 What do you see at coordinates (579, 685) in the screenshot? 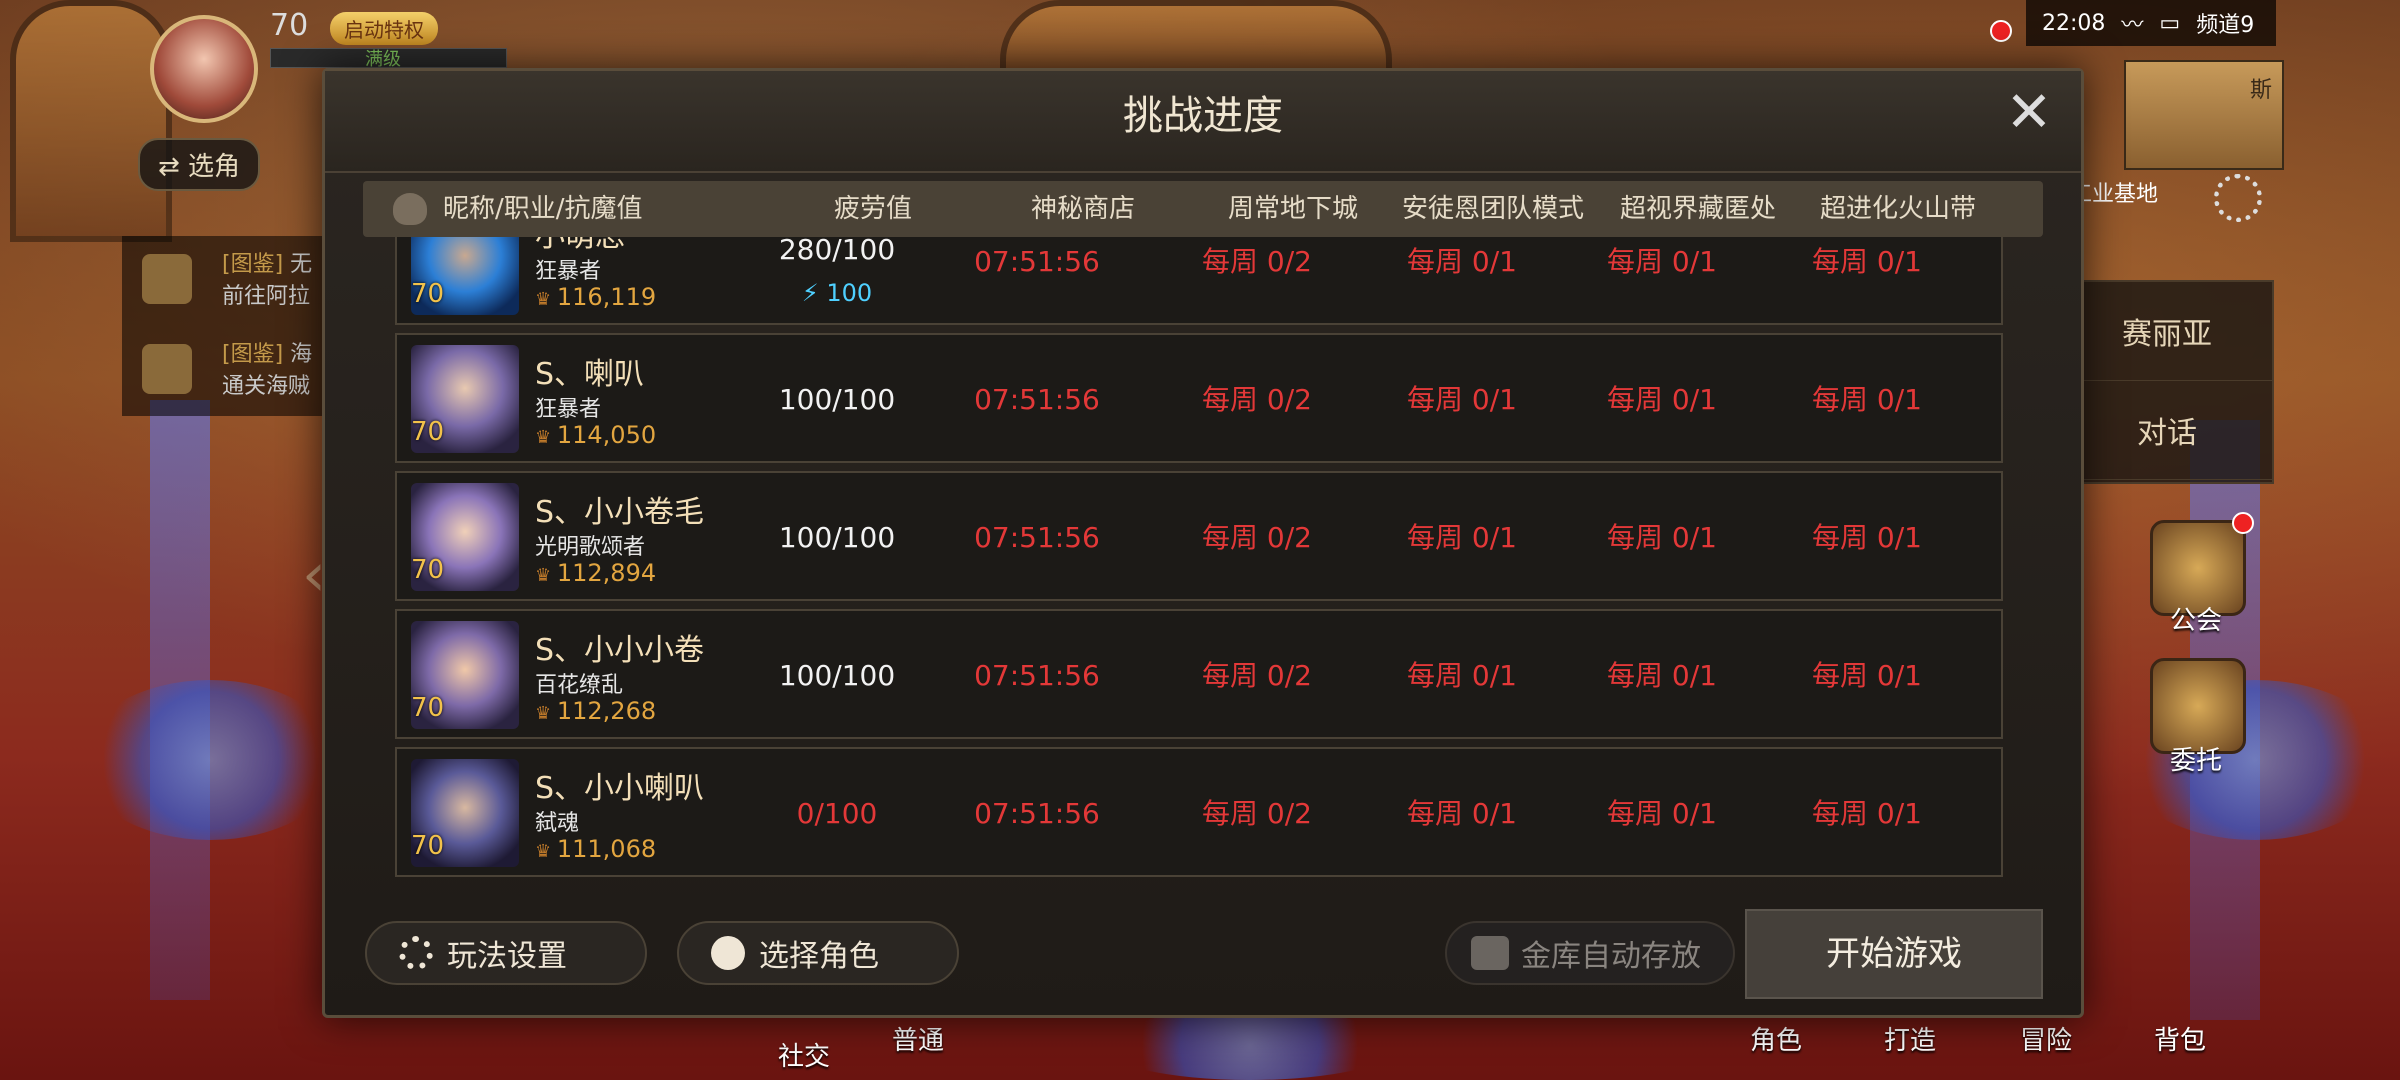
I see `character-job: 百花缭乱` at bounding box center [579, 685].